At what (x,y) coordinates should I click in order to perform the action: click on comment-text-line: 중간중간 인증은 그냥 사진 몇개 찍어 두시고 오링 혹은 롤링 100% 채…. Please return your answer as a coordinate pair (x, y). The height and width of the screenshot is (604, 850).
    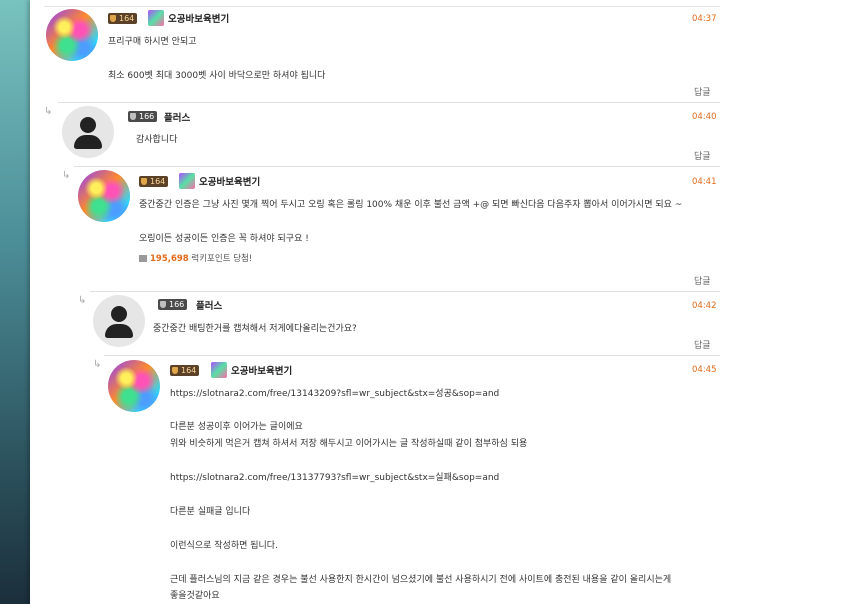
    Looking at the image, I should click on (411, 205).